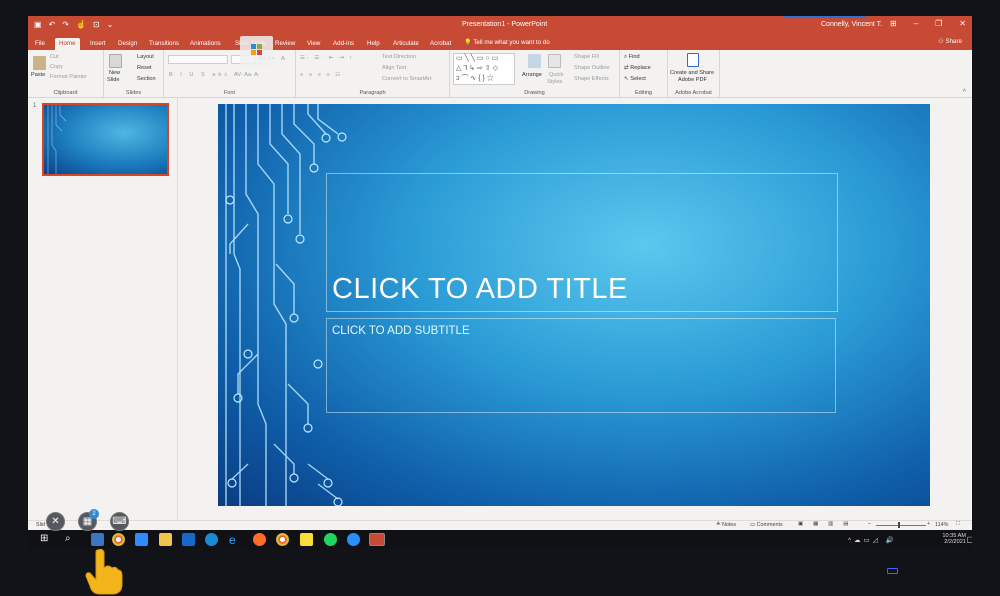 Image resolution: width=1000 pixels, height=596 pixels. I want to click on tab-add-ins: Add-ins, so click(343, 44).